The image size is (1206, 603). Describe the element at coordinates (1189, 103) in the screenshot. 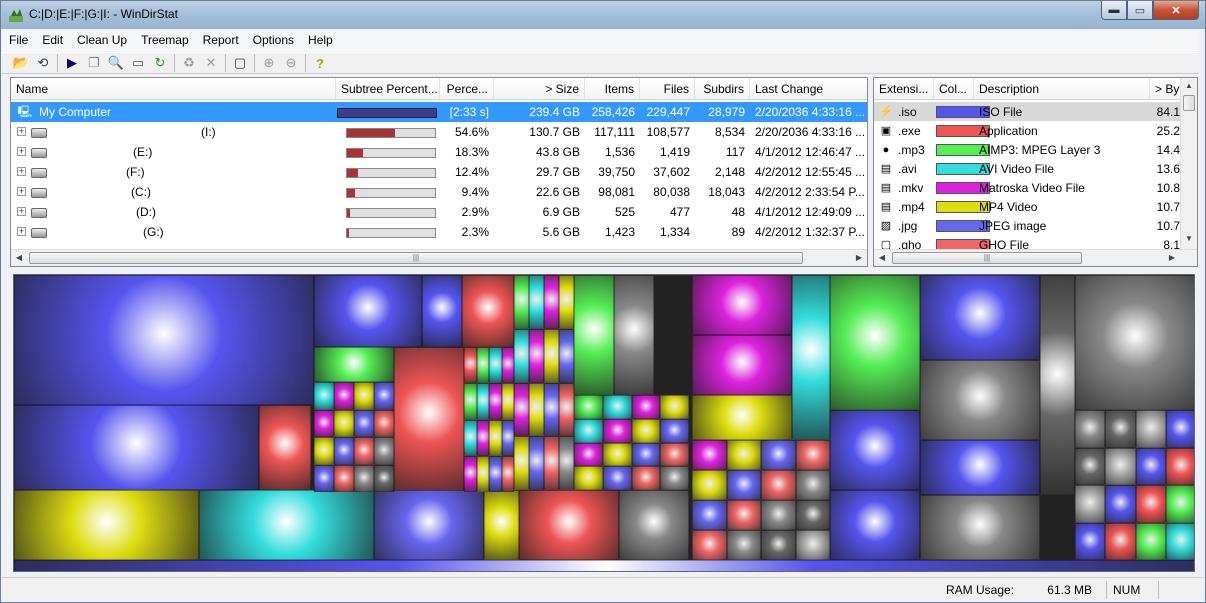

I see `vscroll-thumb` at that location.